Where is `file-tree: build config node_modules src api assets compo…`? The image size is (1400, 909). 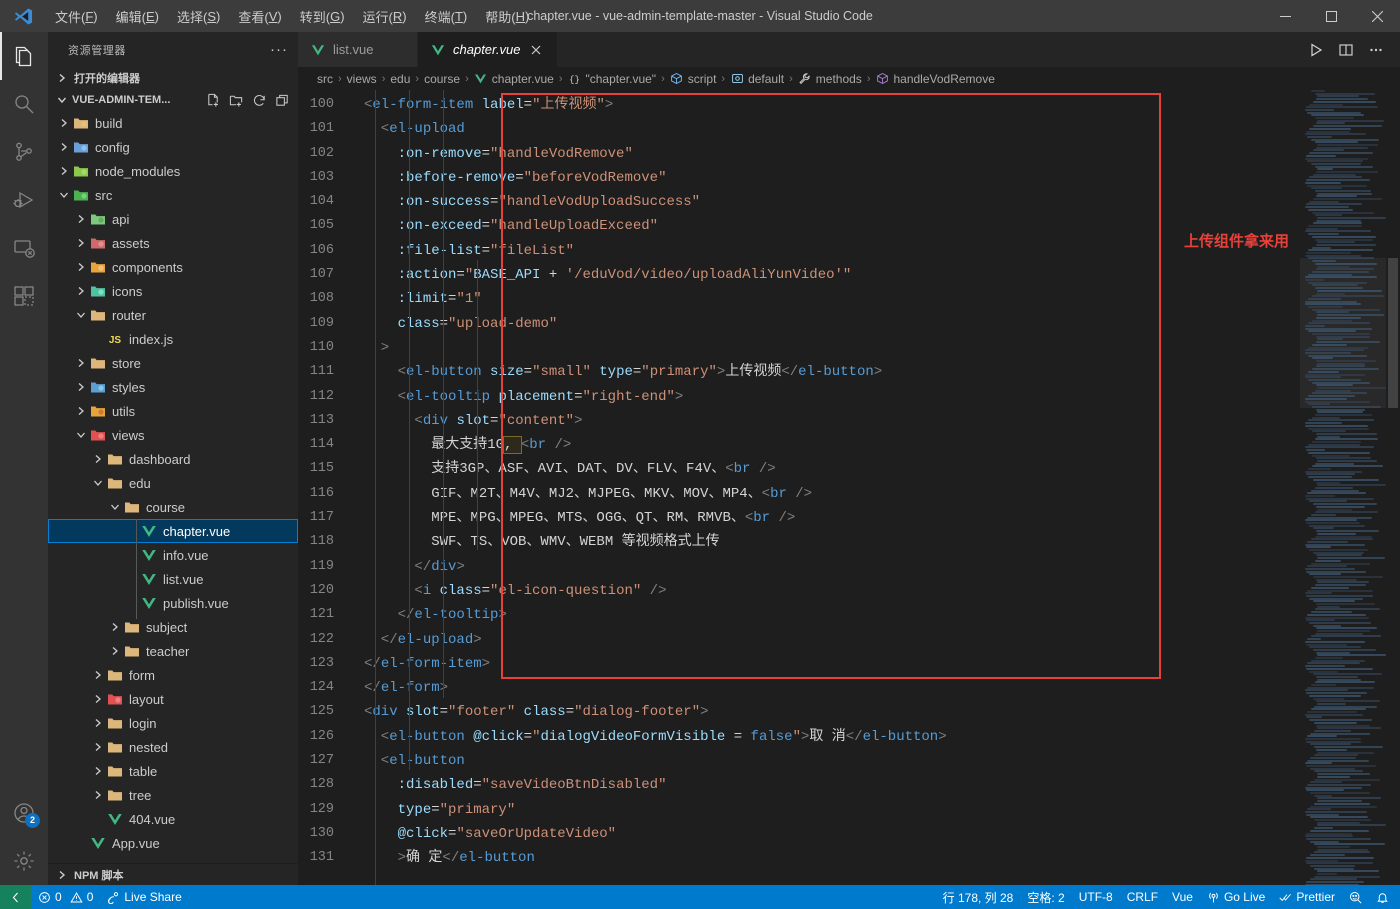
file-tree: build config node_modules src api assets compo… is located at coordinates (173, 487).